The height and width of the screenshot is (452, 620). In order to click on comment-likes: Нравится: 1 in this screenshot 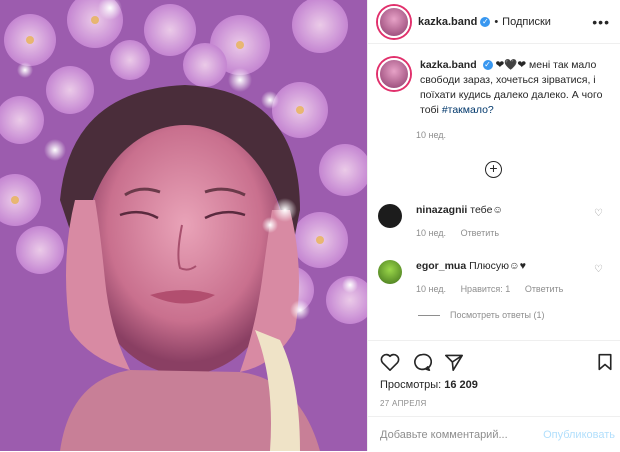, I will do `click(486, 289)`.